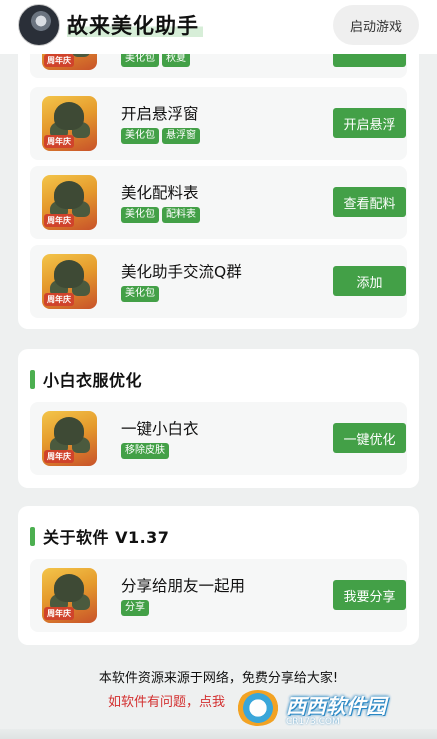 This screenshot has width=437, height=739. What do you see at coordinates (218, 678) in the screenshot?
I see `footer-notice: 本软件资源来源于网络，免费分享给大家!` at bounding box center [218, 678].